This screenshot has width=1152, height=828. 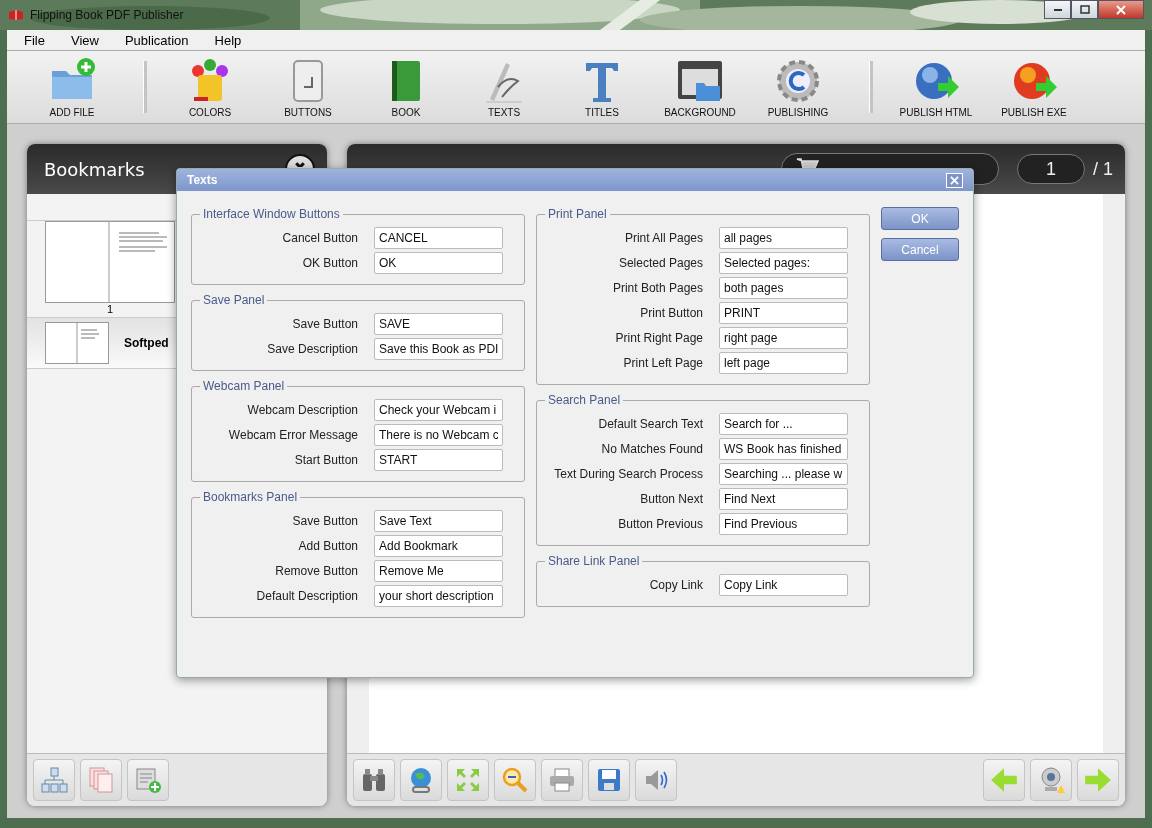 I want to click on page-total: / 1, so click(x=1103, y=169).